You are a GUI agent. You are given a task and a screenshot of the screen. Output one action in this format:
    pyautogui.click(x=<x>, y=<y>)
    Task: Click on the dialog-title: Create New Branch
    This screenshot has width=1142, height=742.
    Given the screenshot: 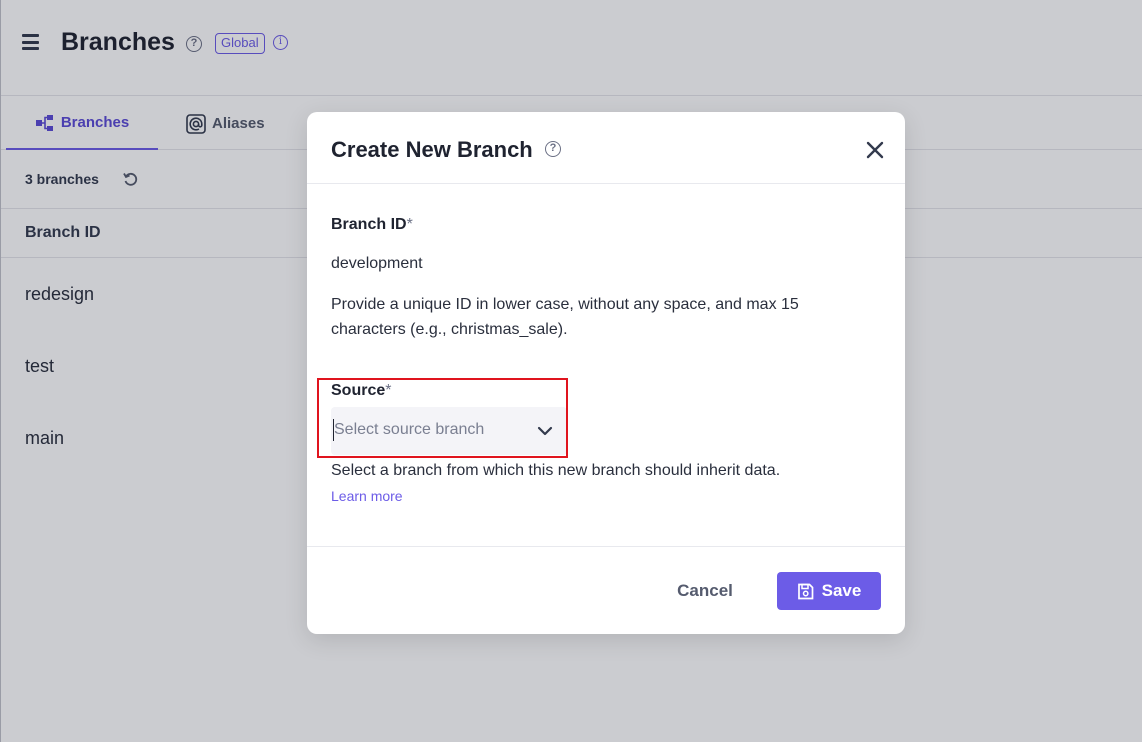 What is the action you would take?
    pyautogui.click(x=432, y=149)
    